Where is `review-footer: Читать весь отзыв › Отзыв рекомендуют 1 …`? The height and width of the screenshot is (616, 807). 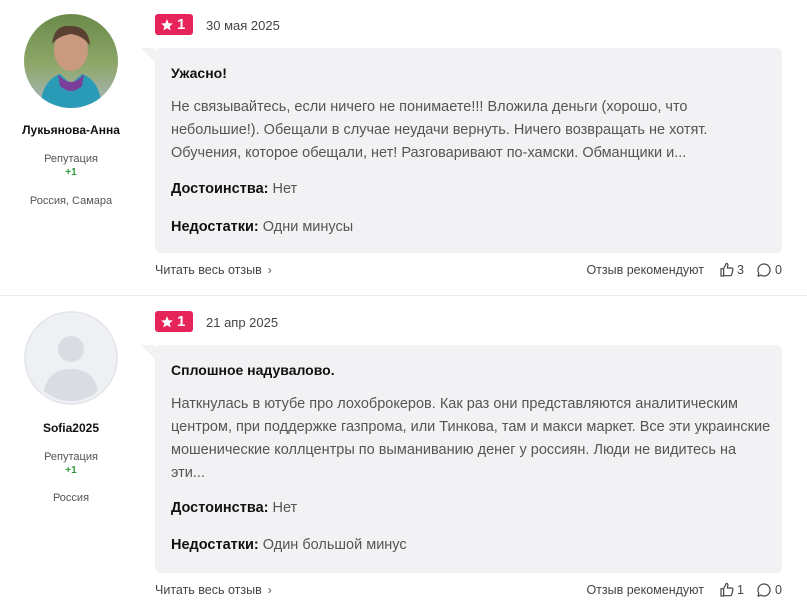 review-footer: Читать весь отзыв › Отзыв рекомендуют 1 … is located at coordinates (468, 592).